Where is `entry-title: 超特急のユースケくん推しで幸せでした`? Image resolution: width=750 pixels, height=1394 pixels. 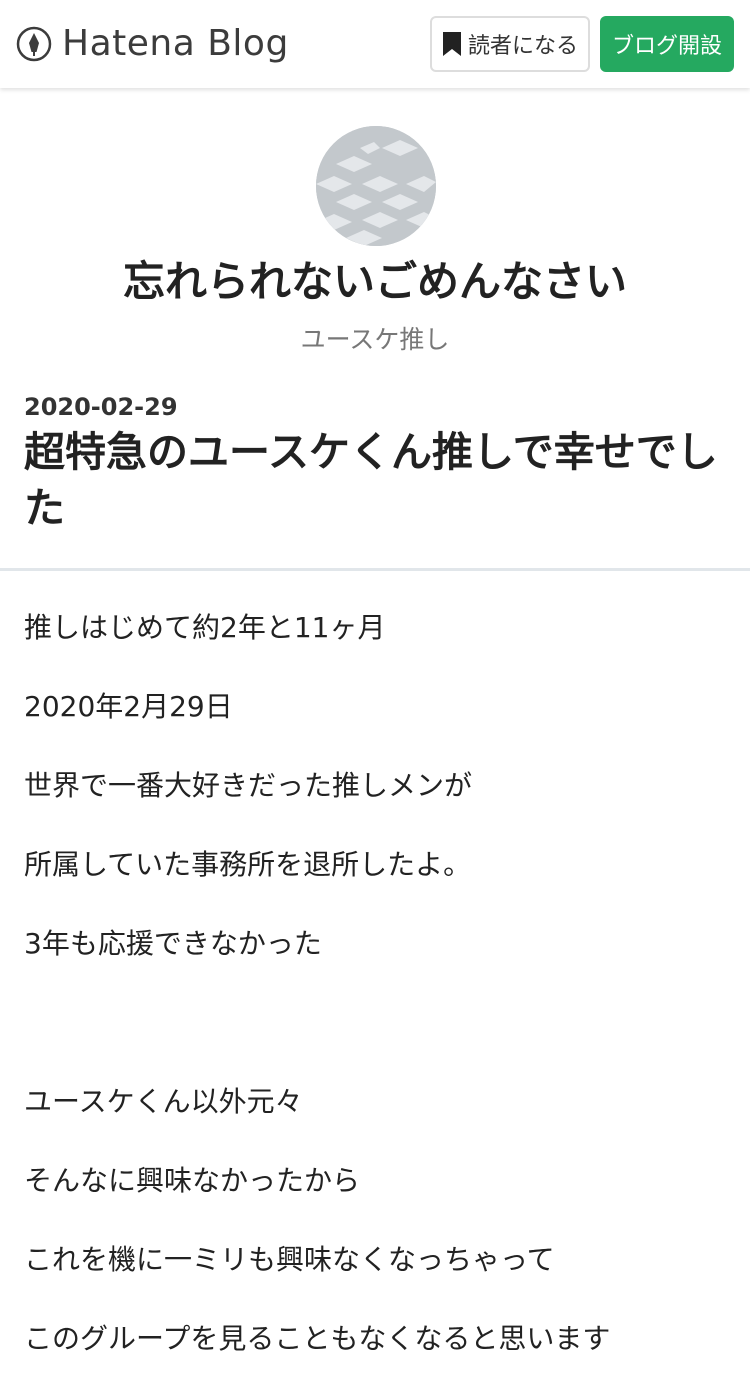
entry-title: 超特急のユースケくん推しで幸せでした is located at coordinates (377, 480).